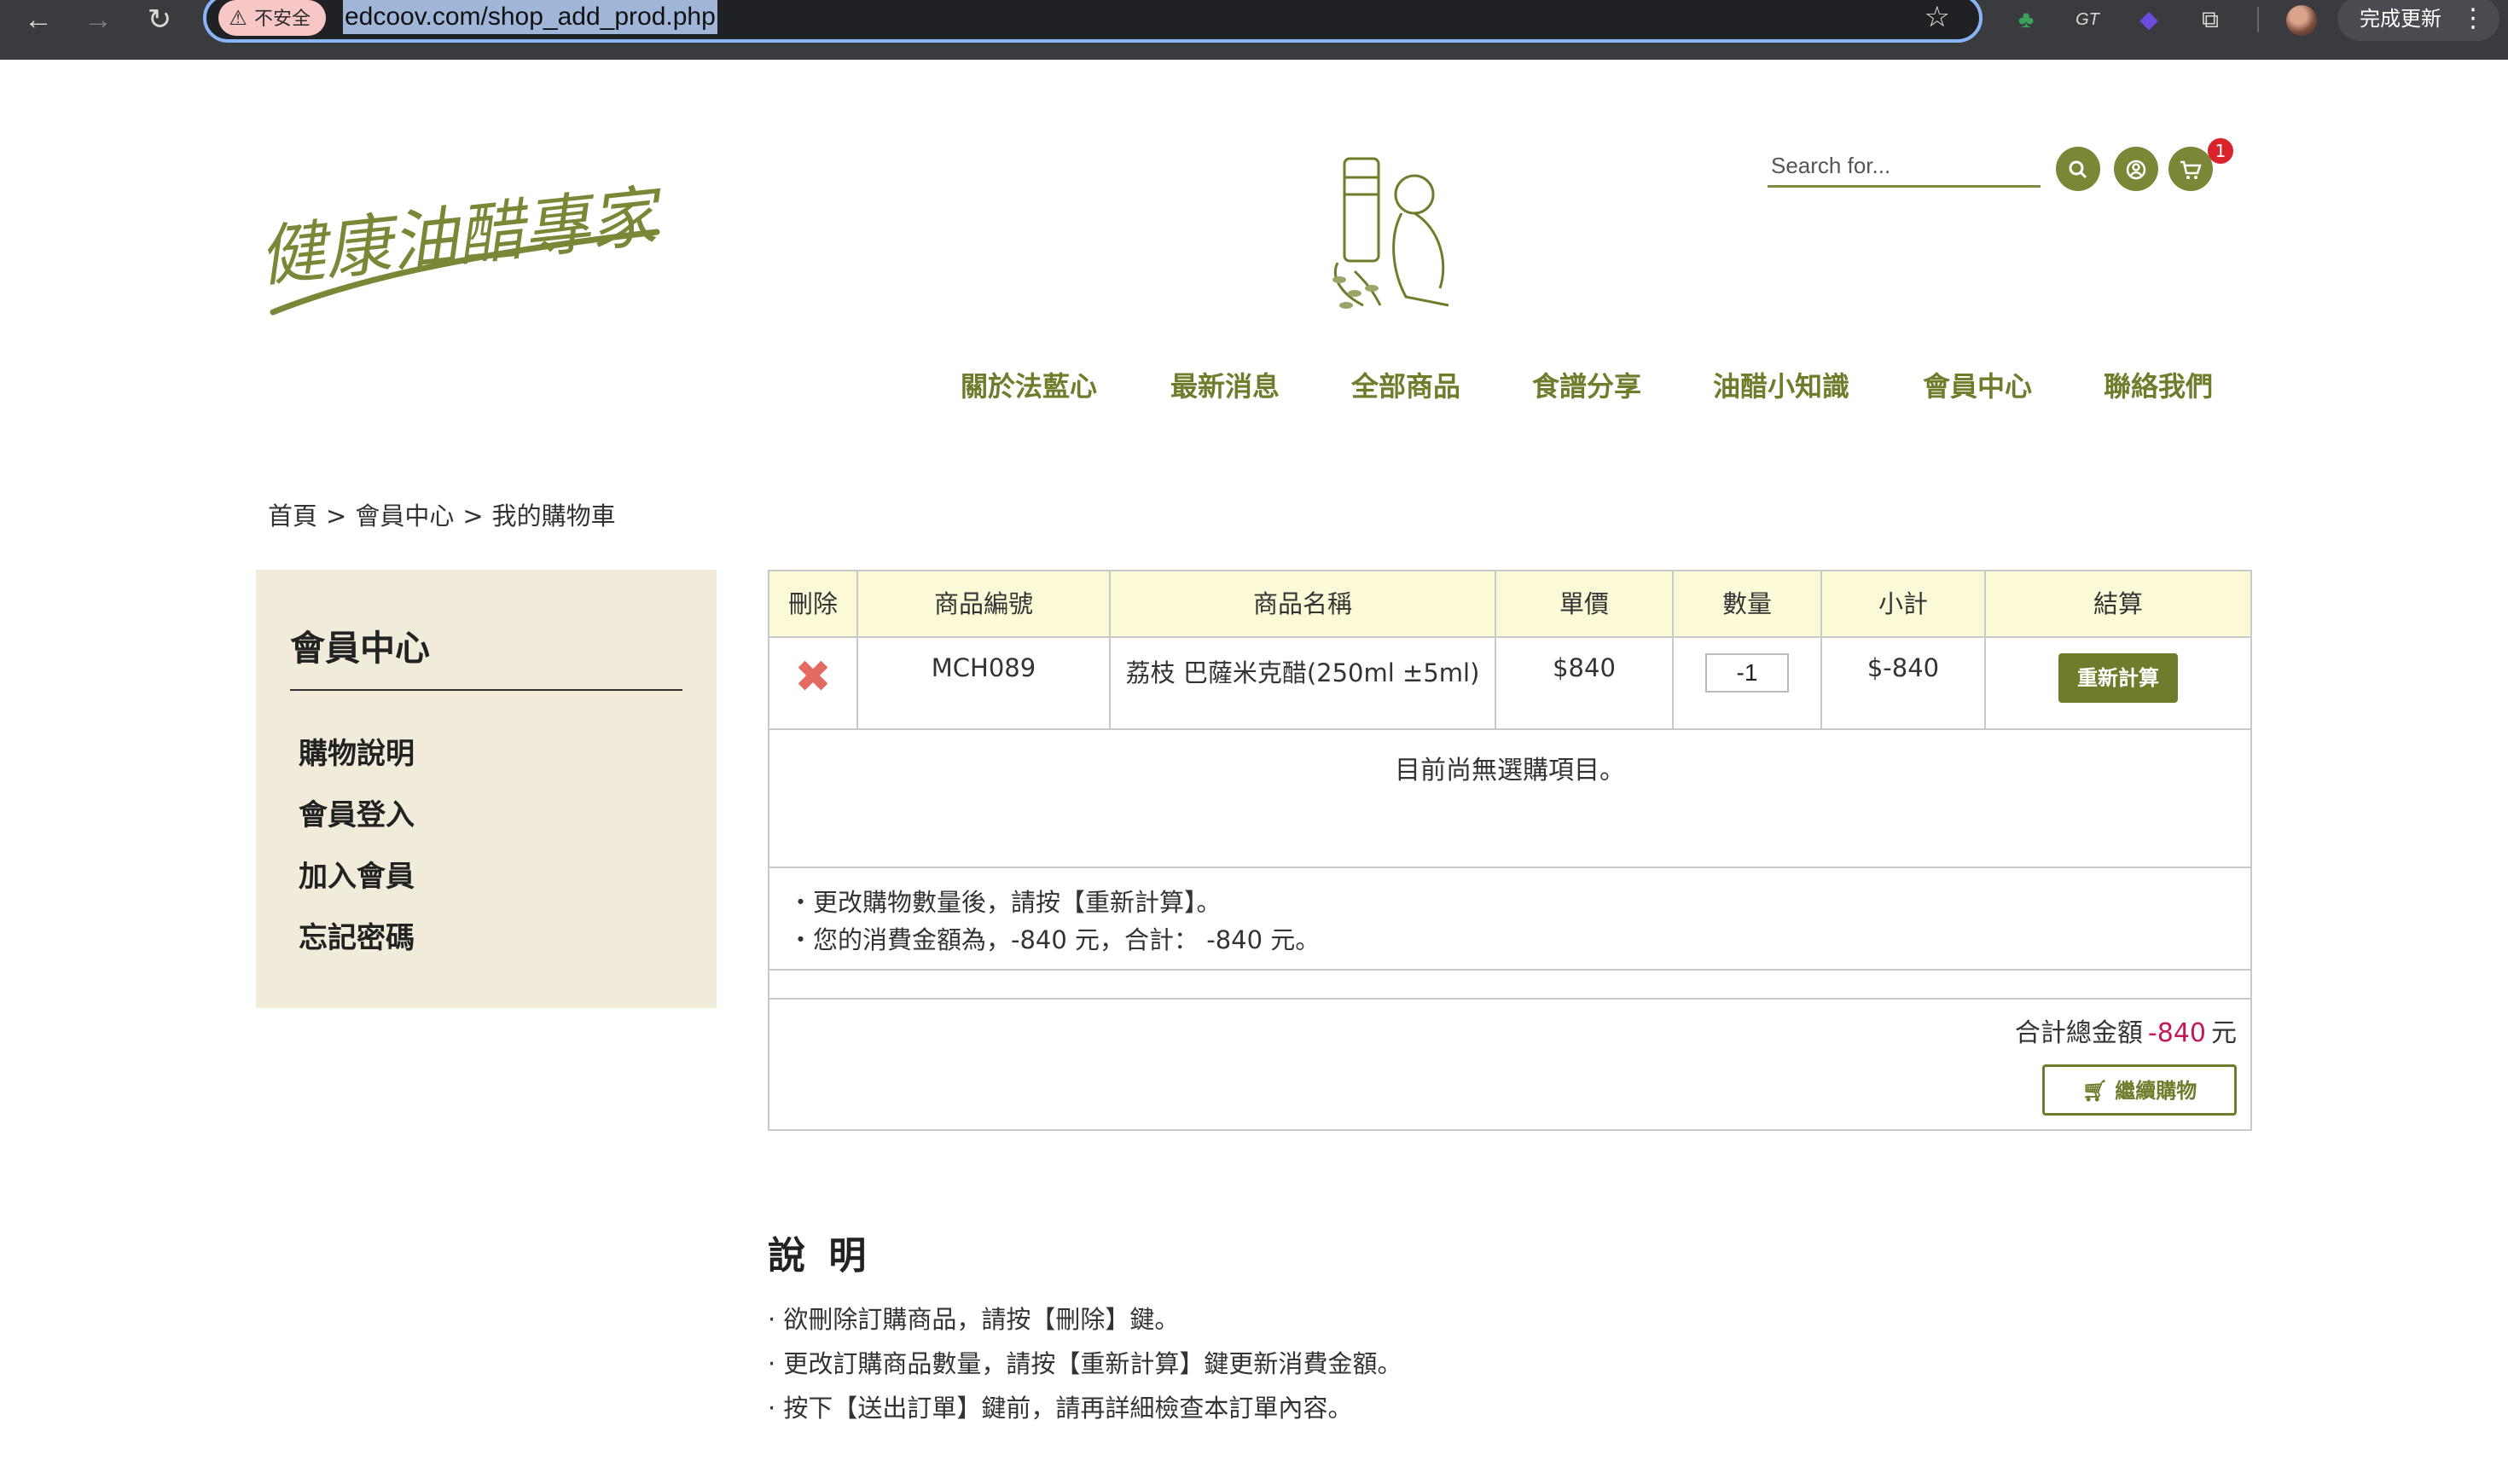  Describe the element at coordinates (1029, 384) in the screenshot. I see `nav-item-about: 關於法藍心` at that location.